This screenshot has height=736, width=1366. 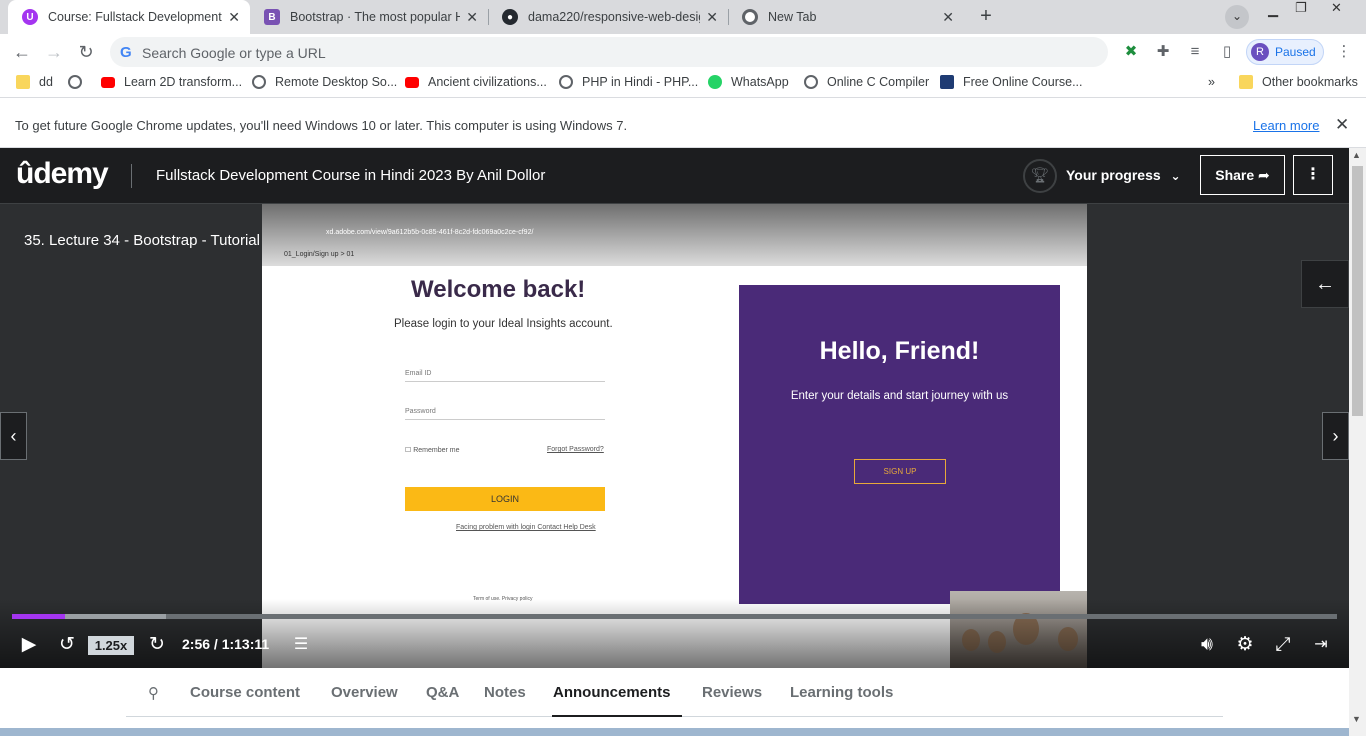 I want to click on chevron-down-icon: ⌄, so click(x=1175, y=176).